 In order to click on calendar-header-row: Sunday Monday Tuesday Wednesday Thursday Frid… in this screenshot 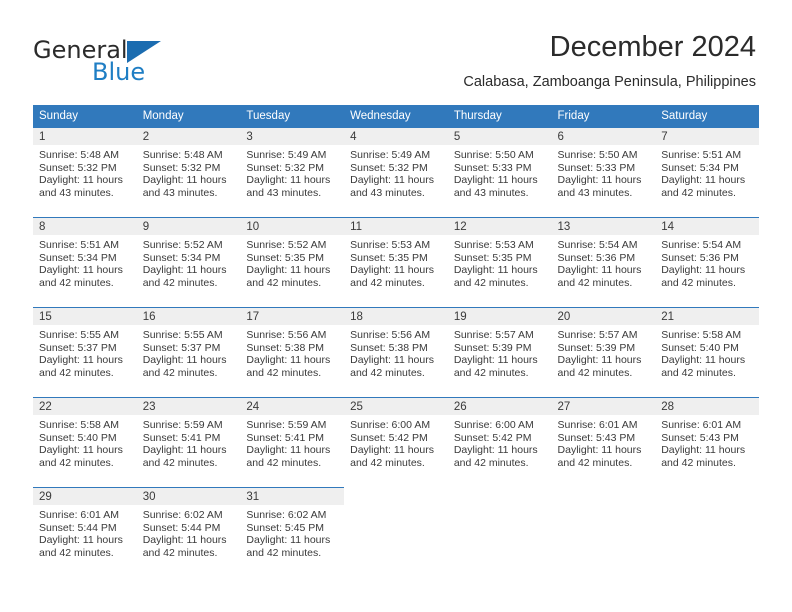, I will do `click(396, 116)`.